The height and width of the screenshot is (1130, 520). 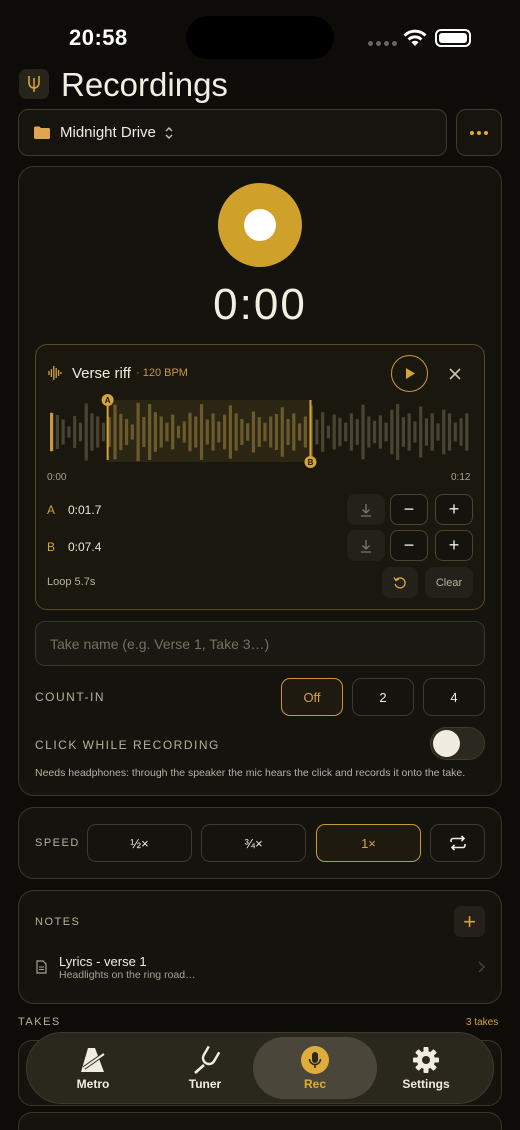 What do you see at coordinates (139, 843) in the screenshot?
I see `speed-half-button: ½×` at bounding box center [139, 843].